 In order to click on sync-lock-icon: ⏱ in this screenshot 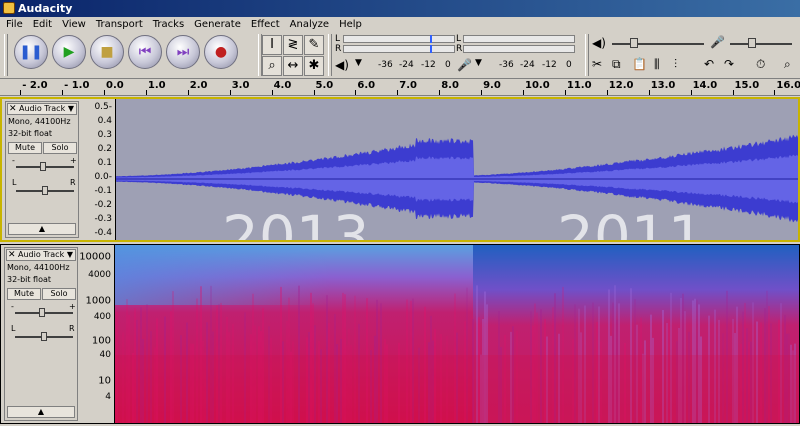, I will do `click(760, 64)`.